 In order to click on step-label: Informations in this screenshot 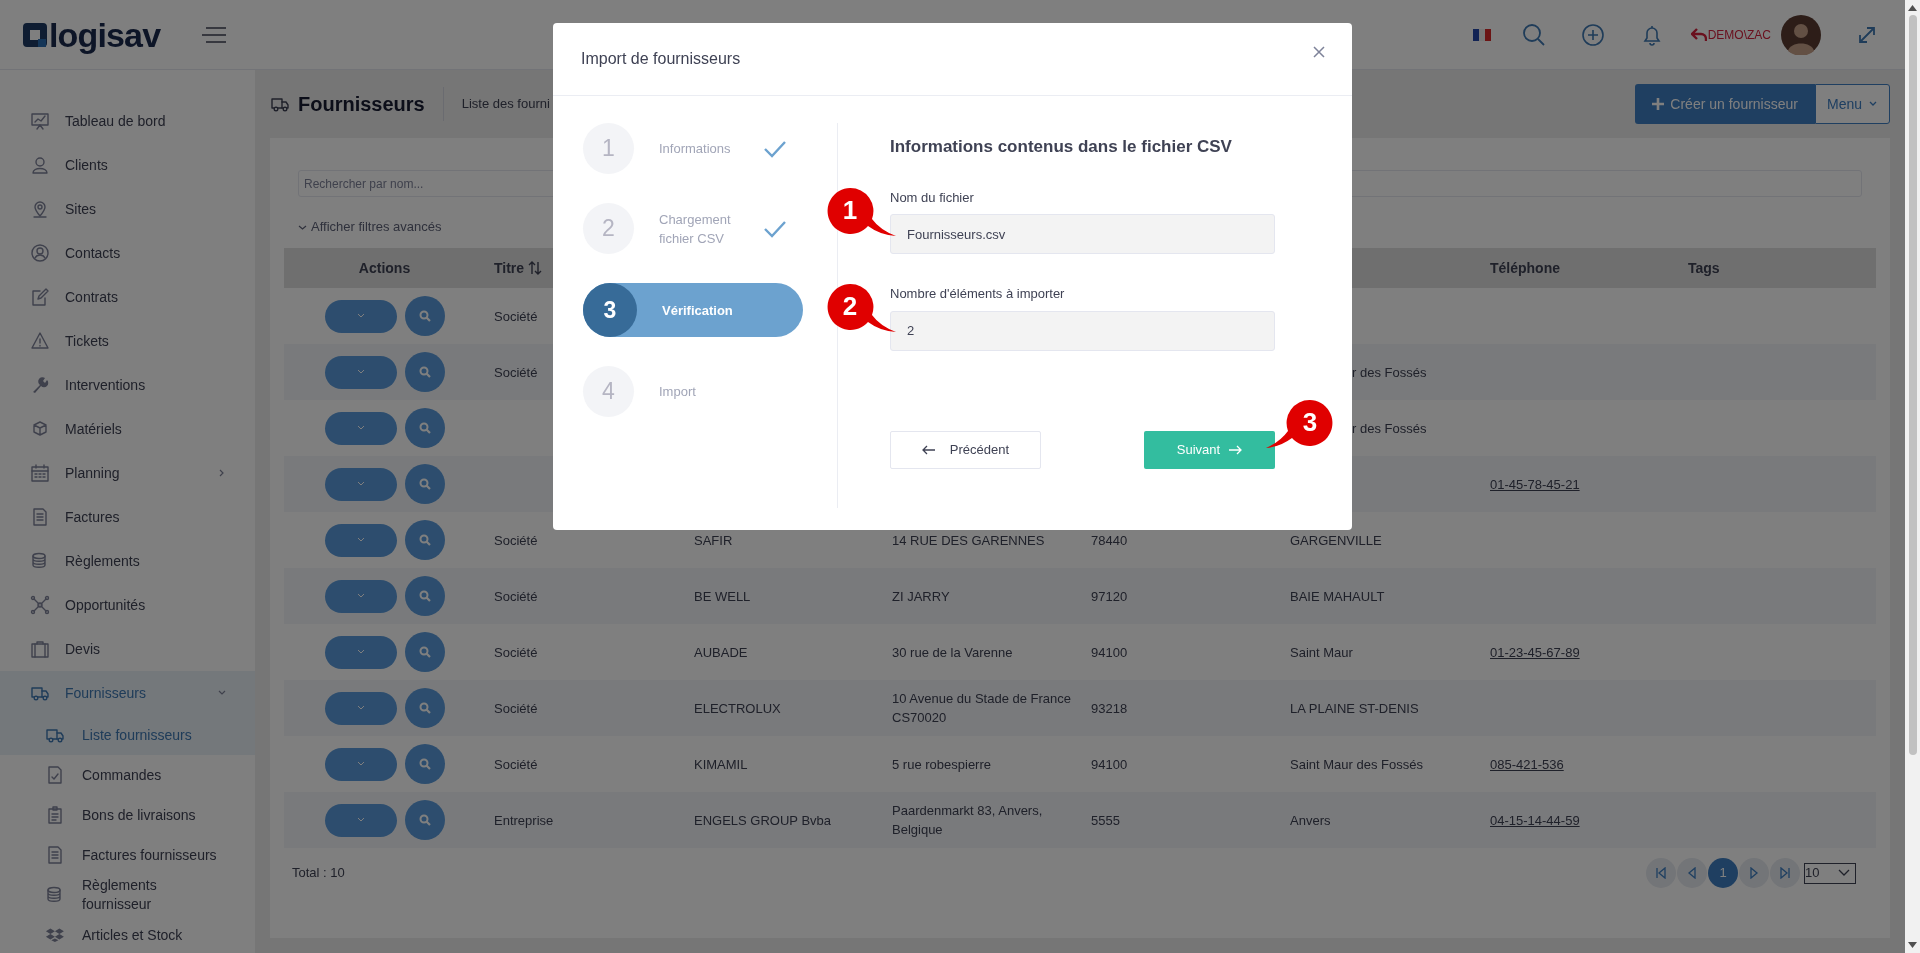, I will do `click(695, 149)`.